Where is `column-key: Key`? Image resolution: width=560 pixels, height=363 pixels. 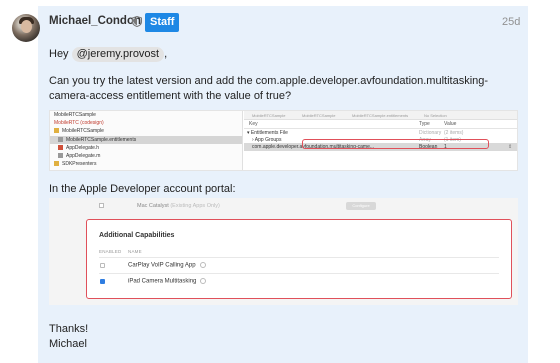 column-key: Key is located at coordinates (253, 124).